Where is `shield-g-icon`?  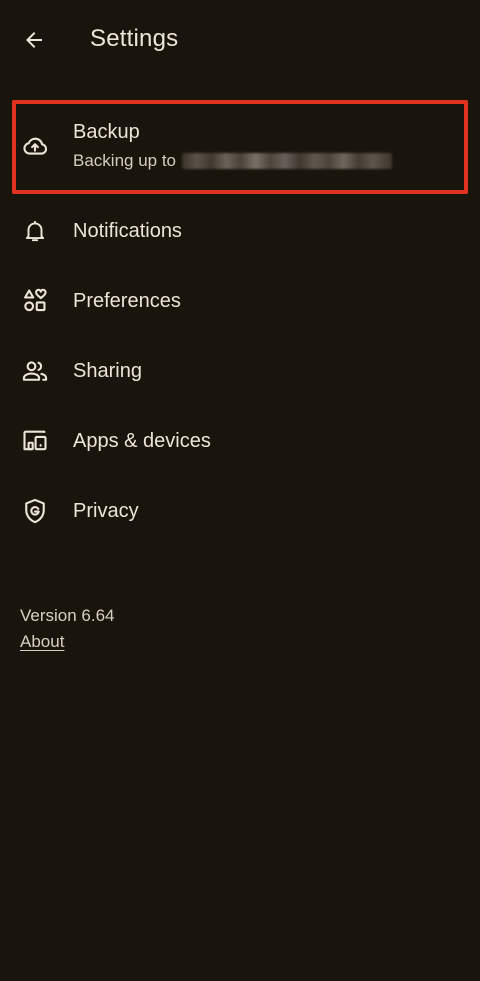 shield-g-icon is located at coordinates (35, 511).